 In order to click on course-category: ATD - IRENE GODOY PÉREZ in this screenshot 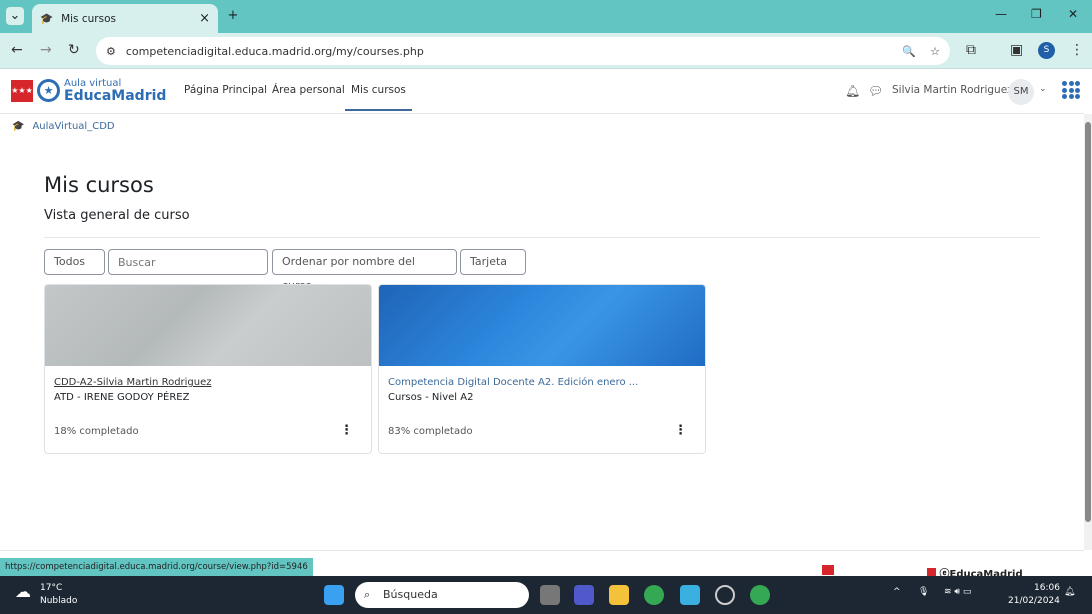, I will do `click(122, 397)`.